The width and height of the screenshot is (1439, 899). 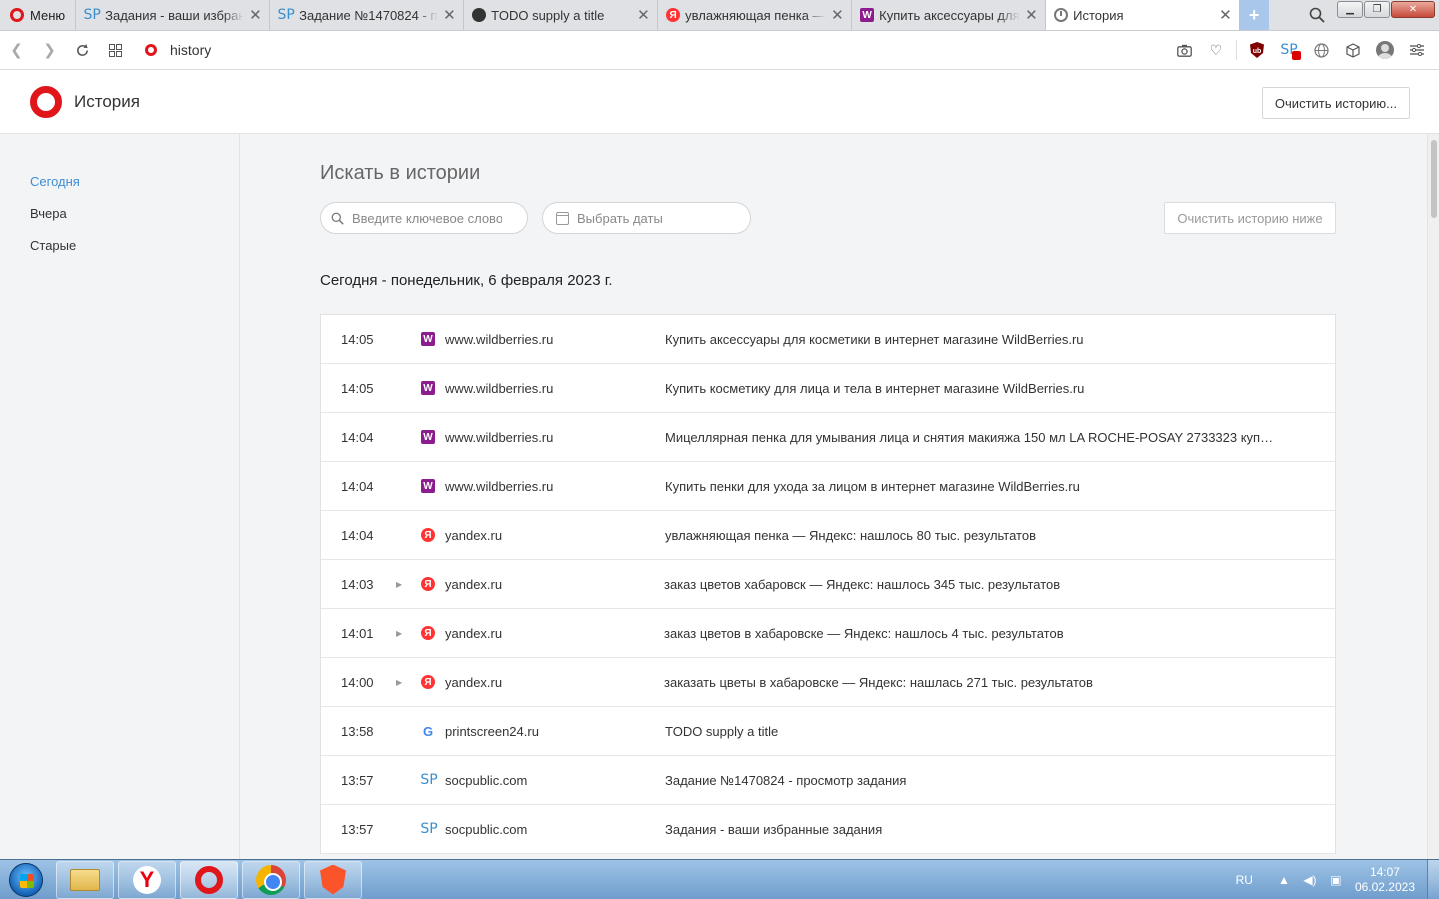 I want to click on close-window-button: ✕, so click(x=1413, y=9).